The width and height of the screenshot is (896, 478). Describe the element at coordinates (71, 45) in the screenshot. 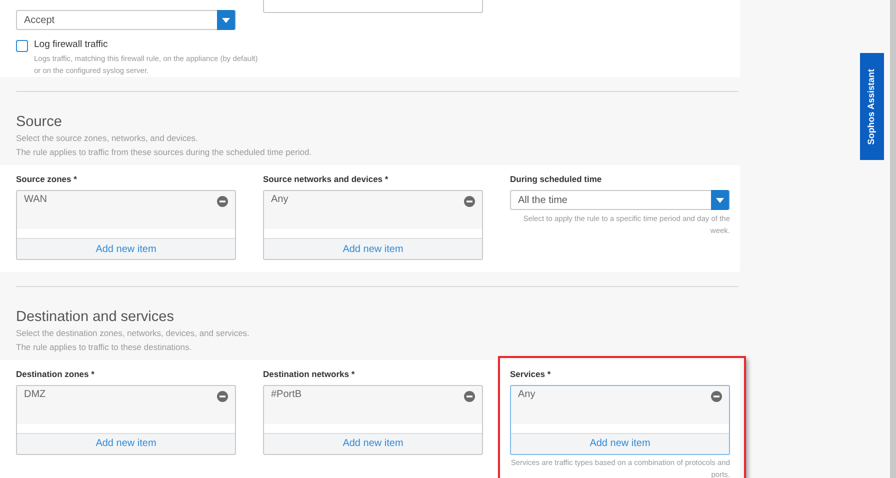

I see `checkbox-label: Log firewall traffic` at that location.